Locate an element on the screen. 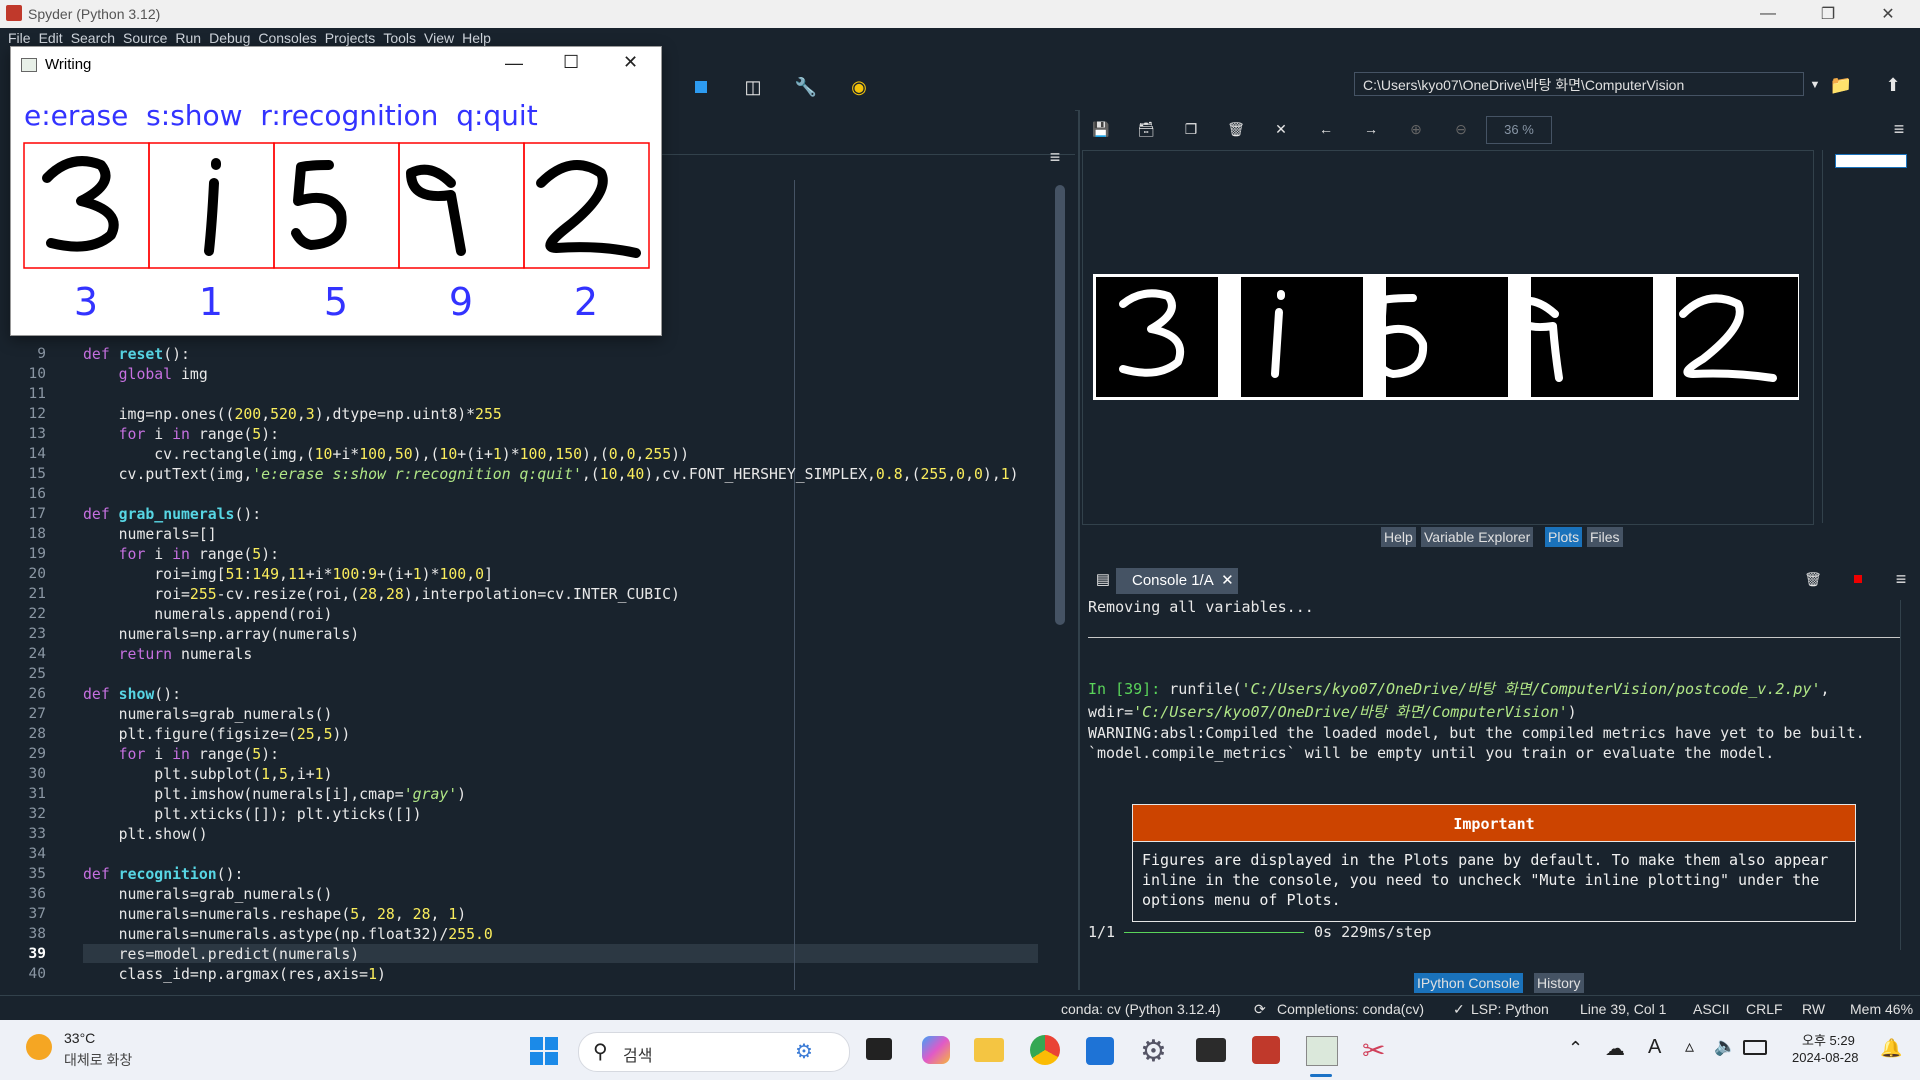  tab-files: Files is located at coordinates (1605, 537).